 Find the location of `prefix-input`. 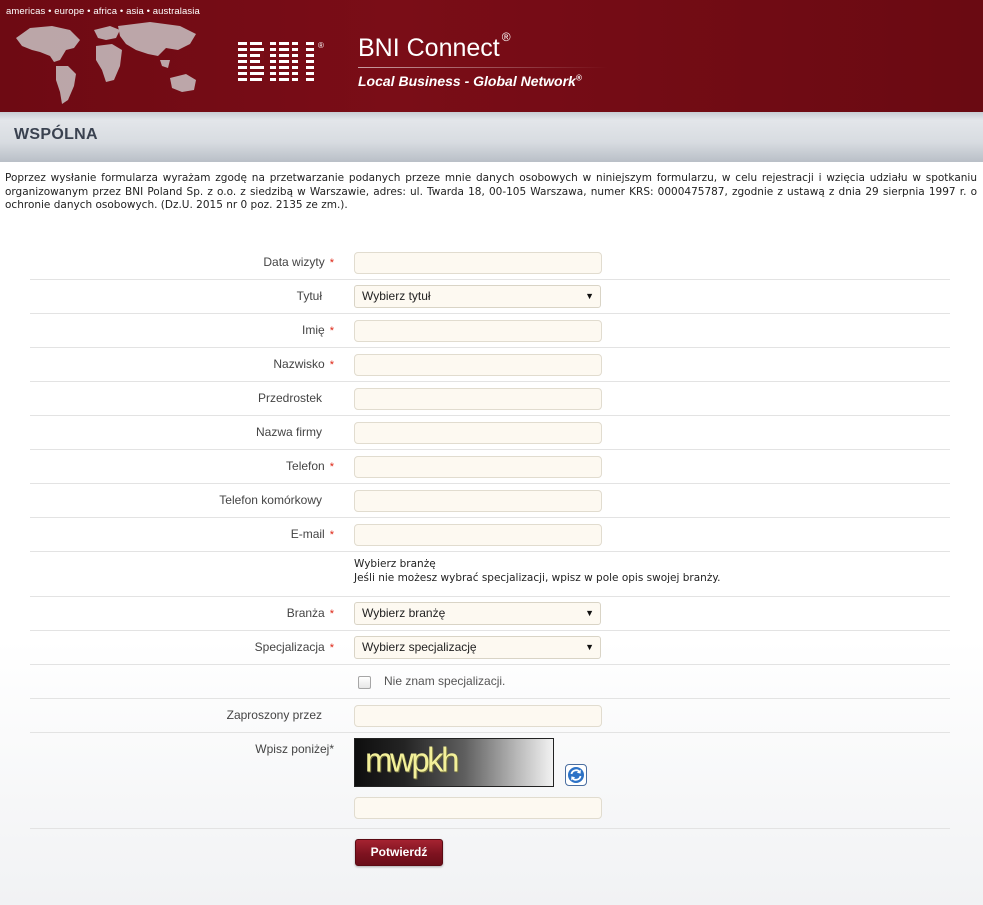

prefix-input is located at coordinates (478, 399).